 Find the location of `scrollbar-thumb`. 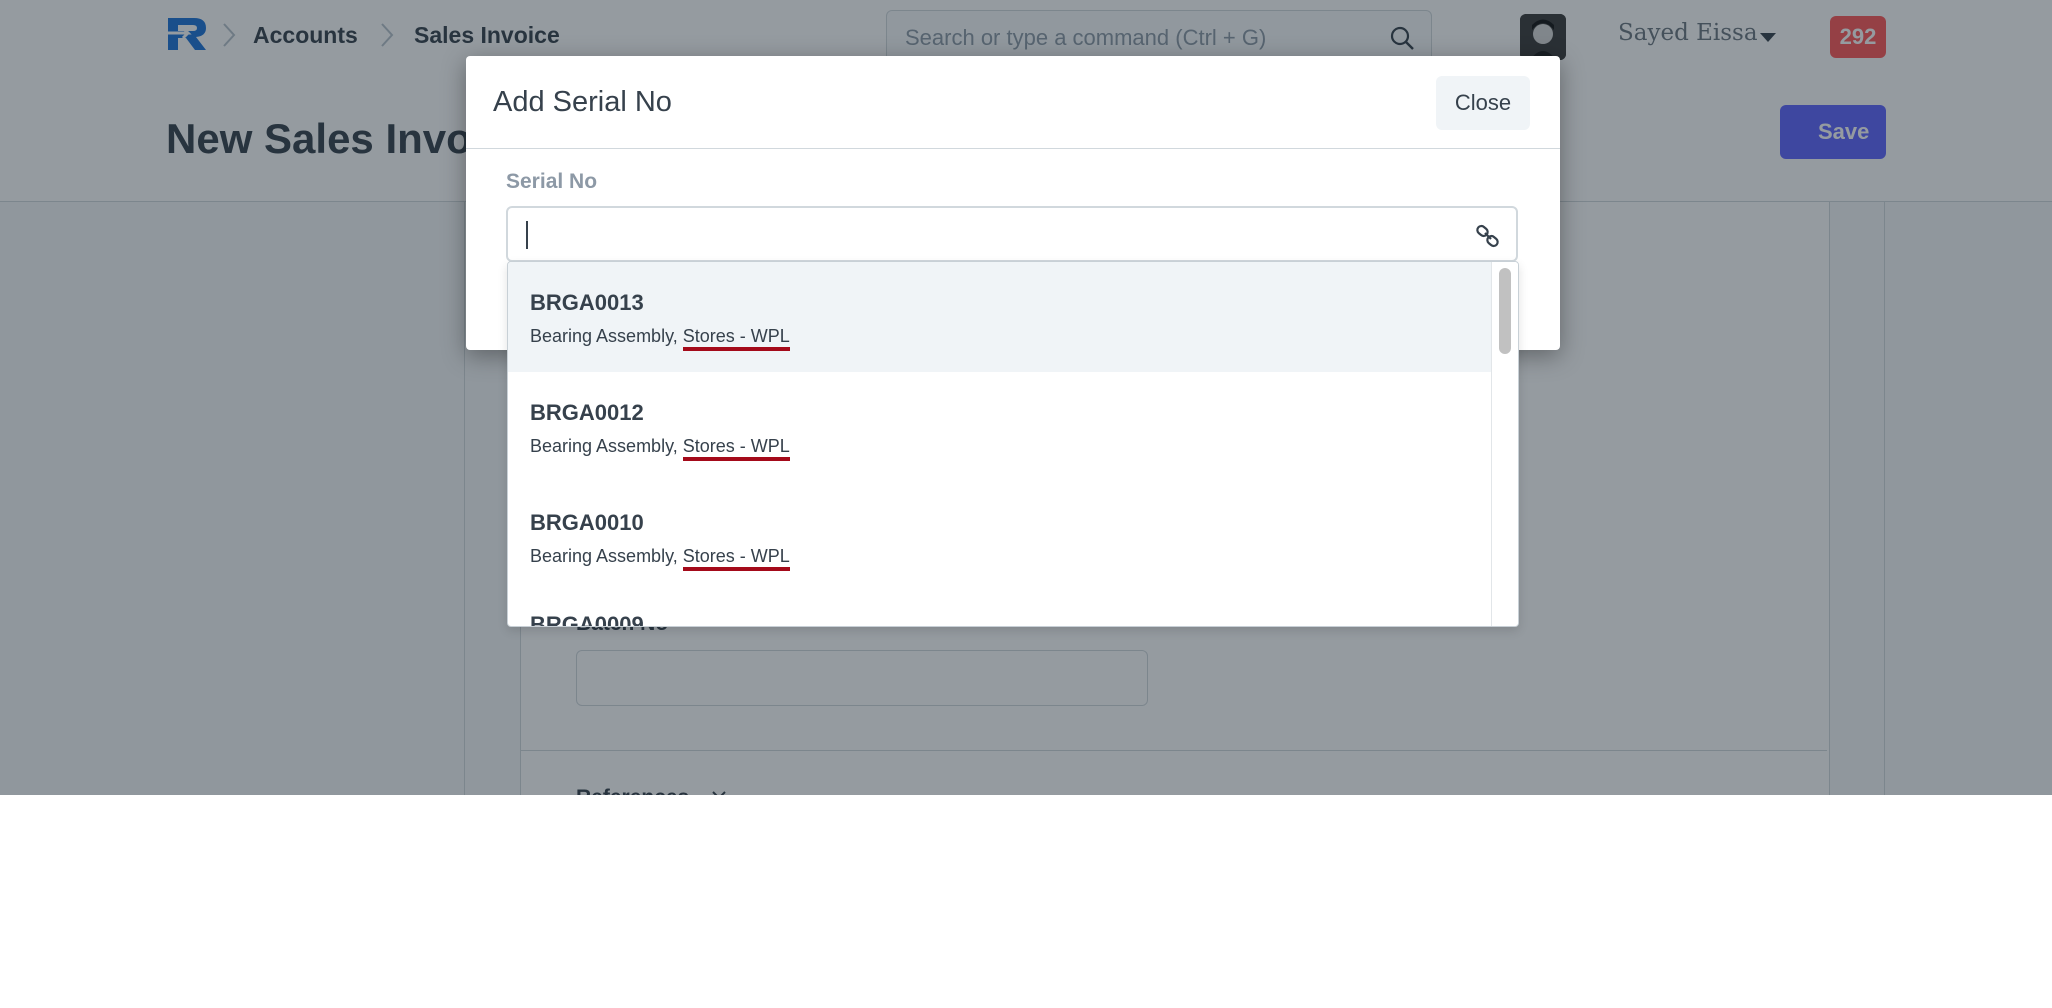

scrollbar-thumb is located at coordinates (1505, 311).